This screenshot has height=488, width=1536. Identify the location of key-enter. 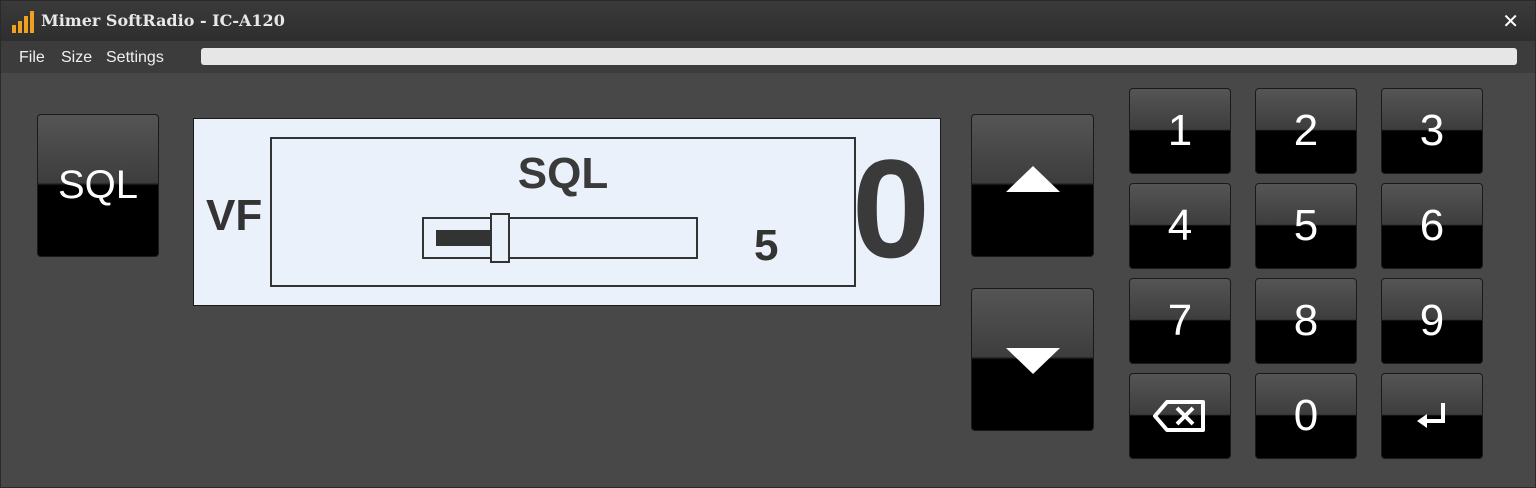
(1432, 416).